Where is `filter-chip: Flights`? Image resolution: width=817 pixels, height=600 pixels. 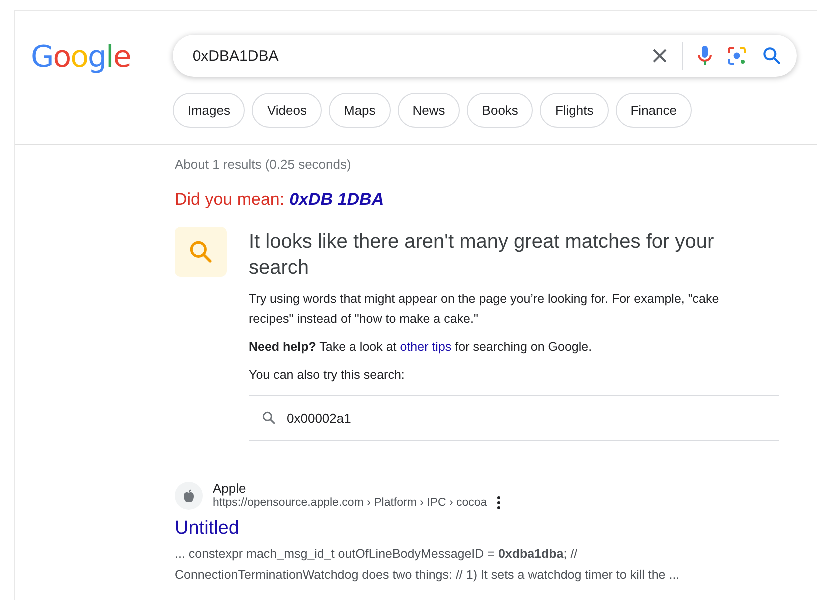
filter-chip: Flights is located at coordinates (574, 110).